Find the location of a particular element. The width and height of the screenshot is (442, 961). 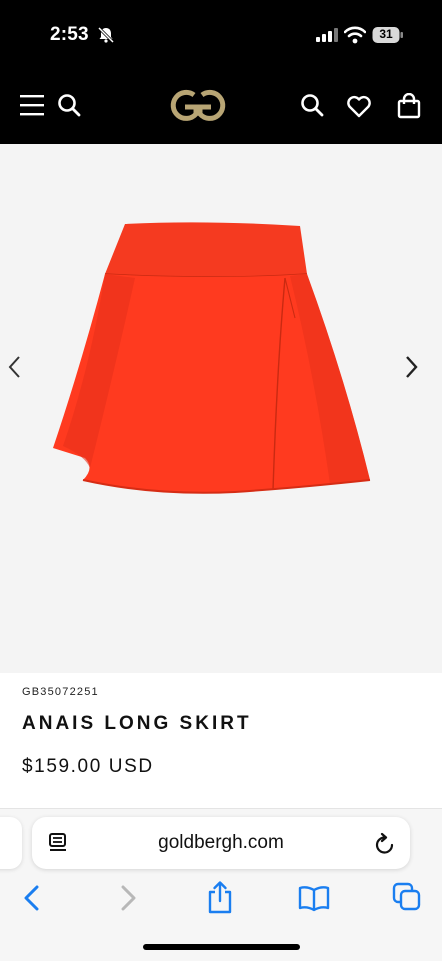

wifi-icon is located at coordinates (355, 35).